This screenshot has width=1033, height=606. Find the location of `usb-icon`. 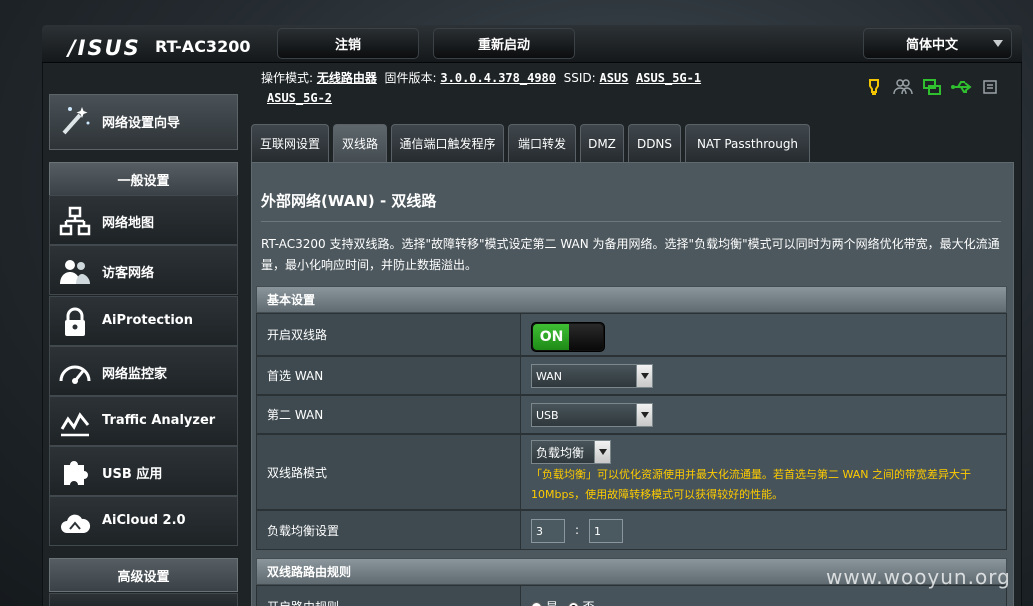

usb-icon is located at coordinates (961, 87).